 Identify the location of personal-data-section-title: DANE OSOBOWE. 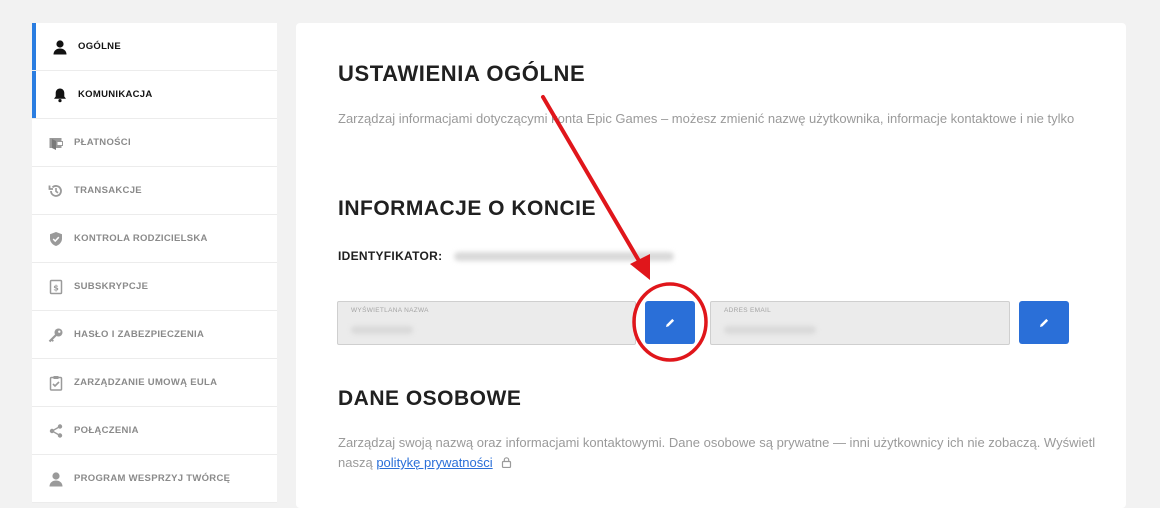
(430, 398).